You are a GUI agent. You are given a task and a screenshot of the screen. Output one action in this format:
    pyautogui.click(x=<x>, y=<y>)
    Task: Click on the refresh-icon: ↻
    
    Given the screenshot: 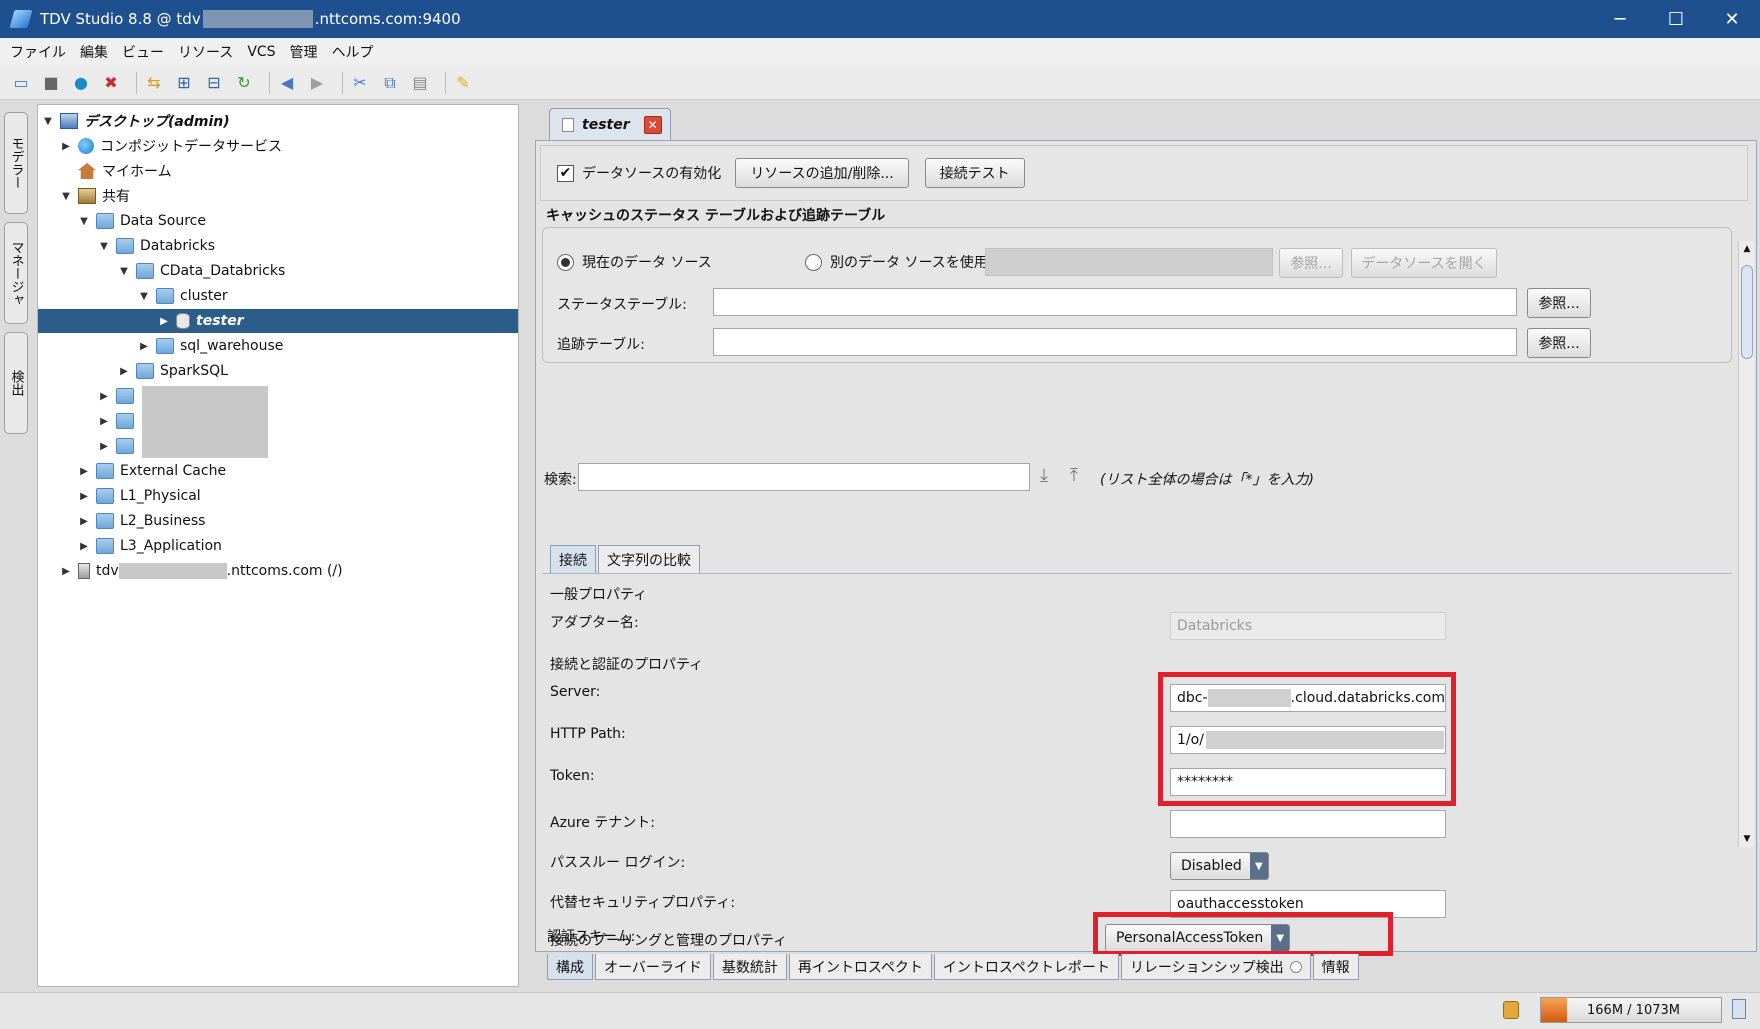 What is the action you would take?
    pyautogui.click(x=244, y=83)
    